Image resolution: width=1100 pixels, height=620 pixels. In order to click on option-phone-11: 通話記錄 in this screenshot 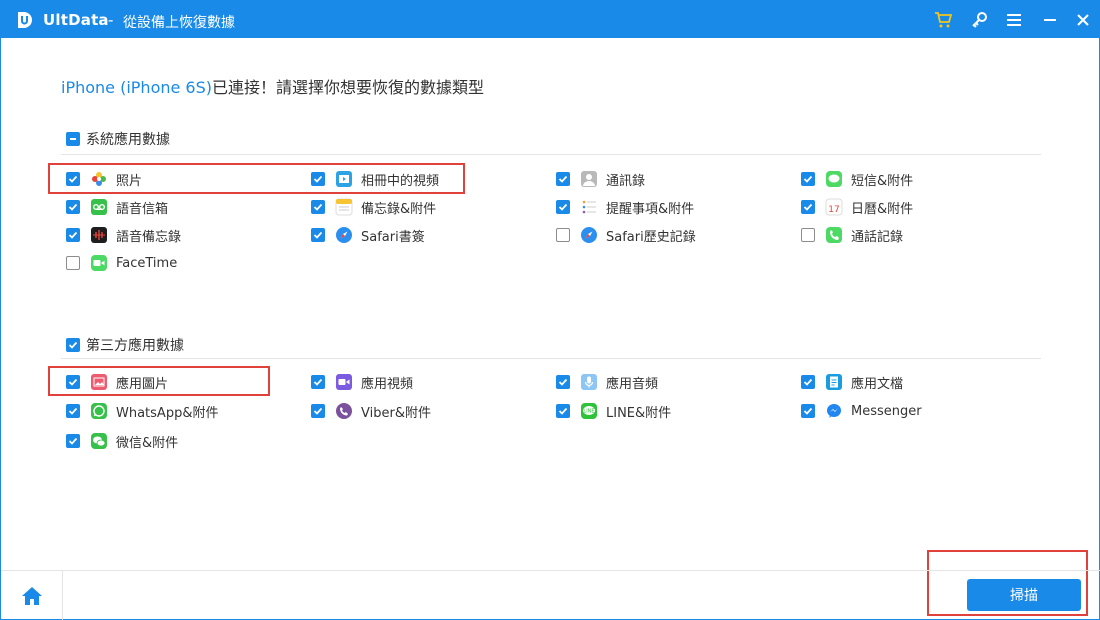, I will do `click(852, 235)`.